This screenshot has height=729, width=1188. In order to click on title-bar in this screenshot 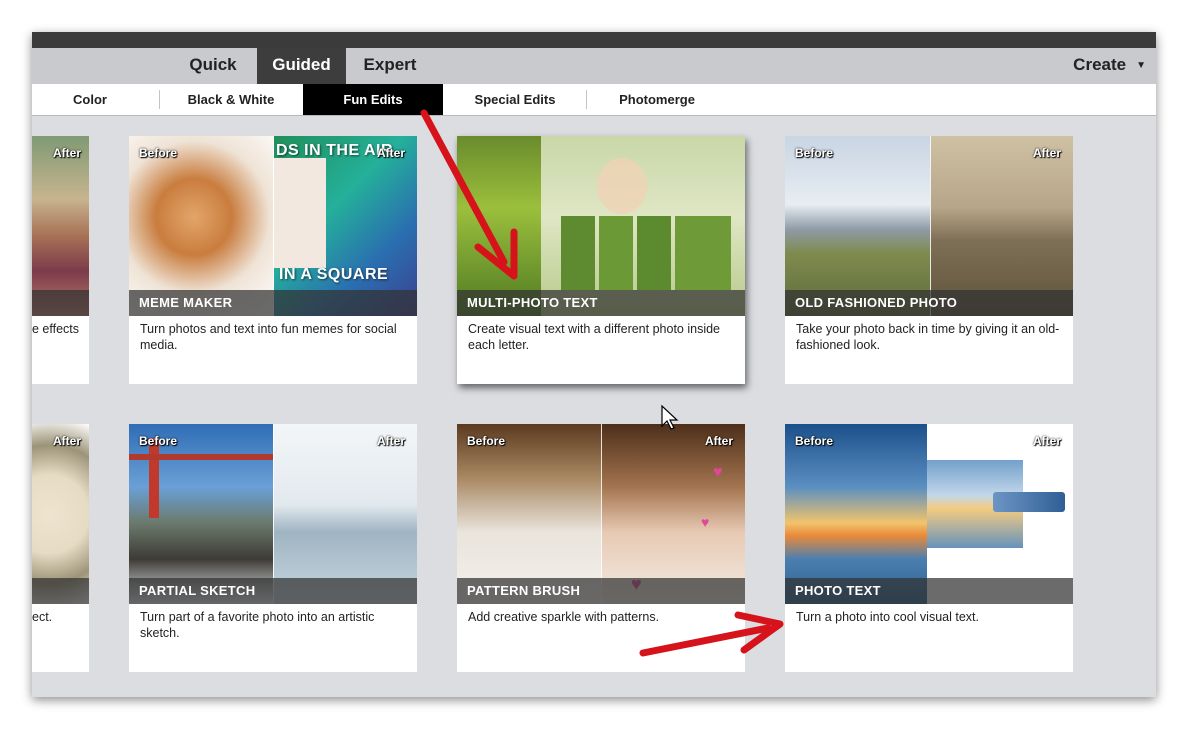, I will do `click(594, 40)`.